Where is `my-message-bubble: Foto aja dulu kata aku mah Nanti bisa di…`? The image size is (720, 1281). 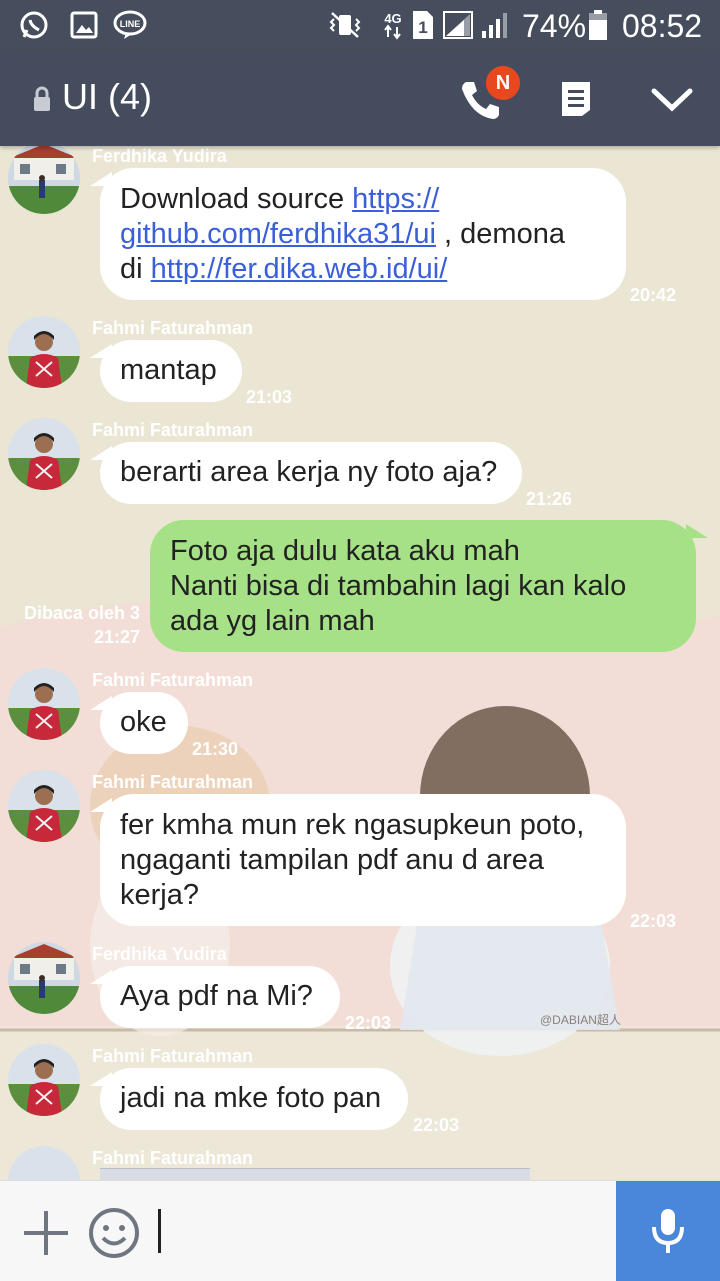 my-message-bubble: Foto aja dulu kata aku mah Nanti bisa di… is located at coordinates (423, 586).